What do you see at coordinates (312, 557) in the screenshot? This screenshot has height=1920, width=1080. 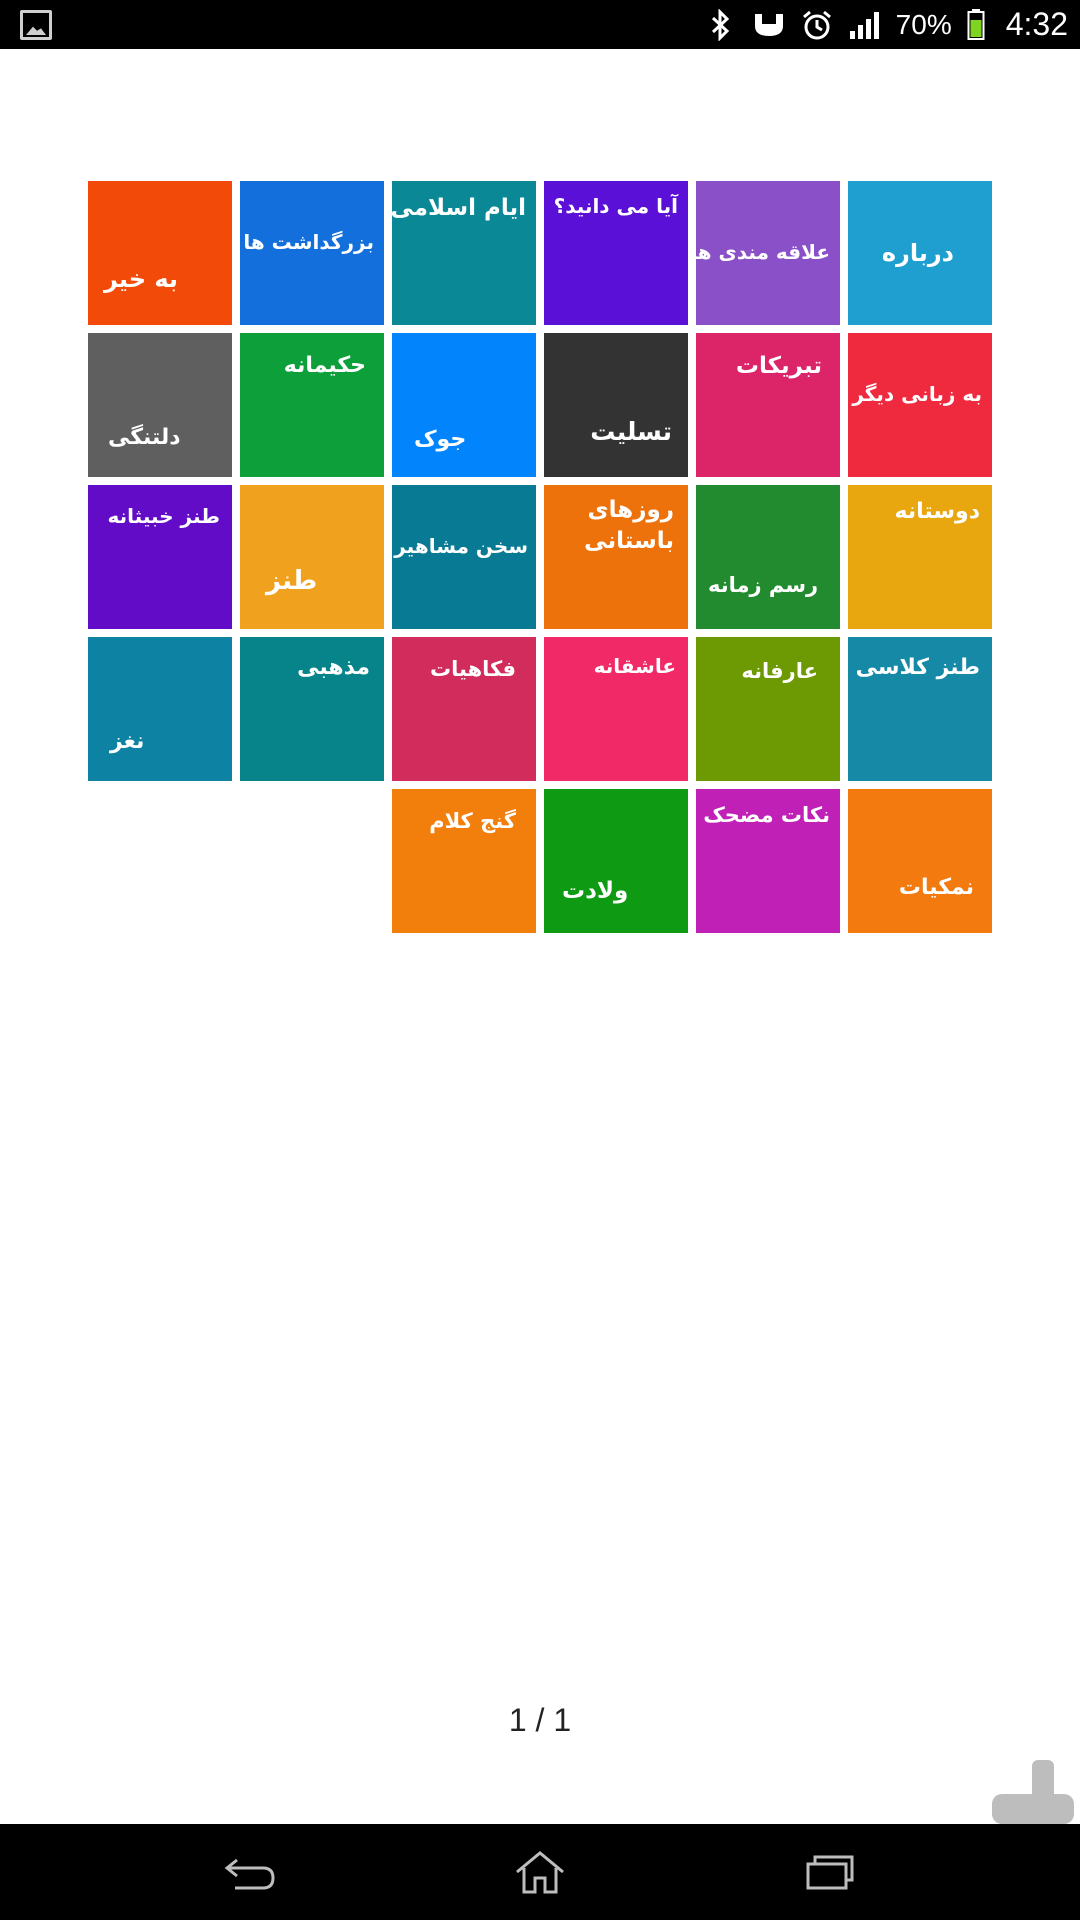 I see `tile-humor: طنز` at bounding box center [312, 557].